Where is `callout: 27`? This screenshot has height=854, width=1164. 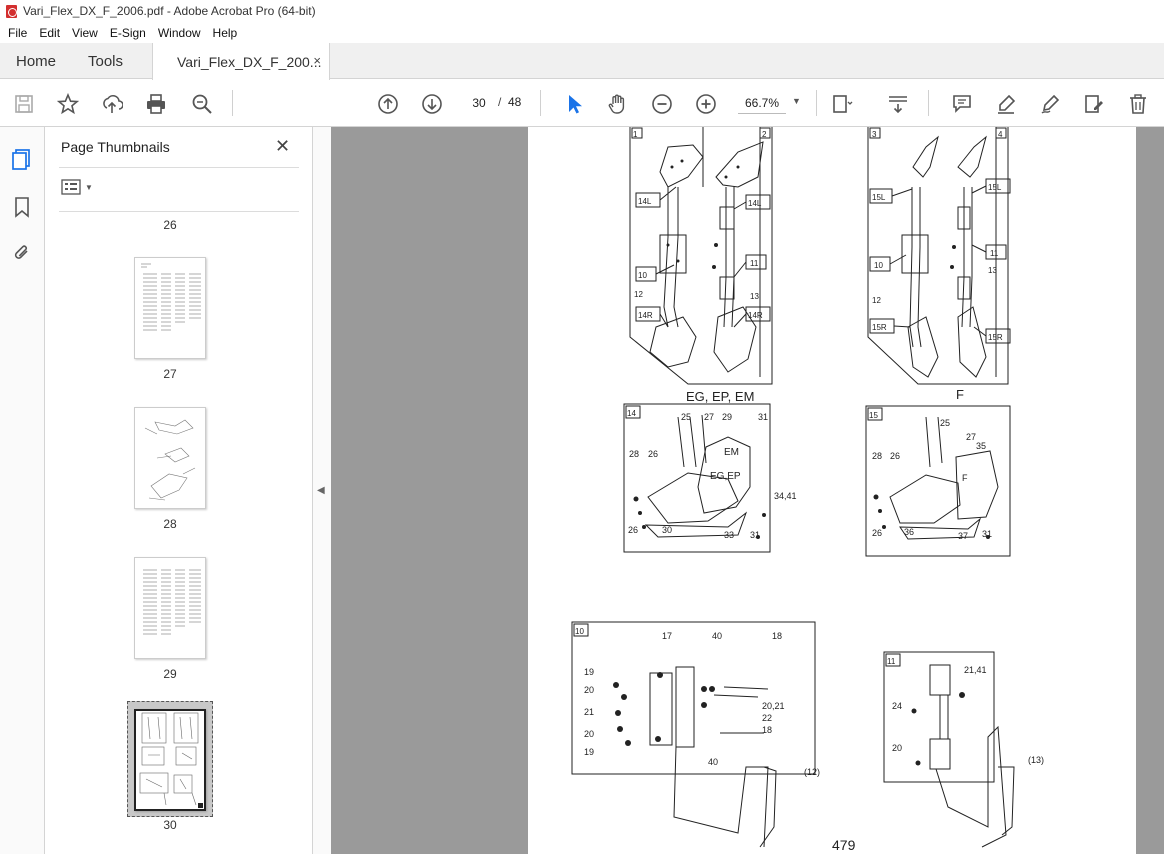 callout: 27 is located at coordinates (709, 417).